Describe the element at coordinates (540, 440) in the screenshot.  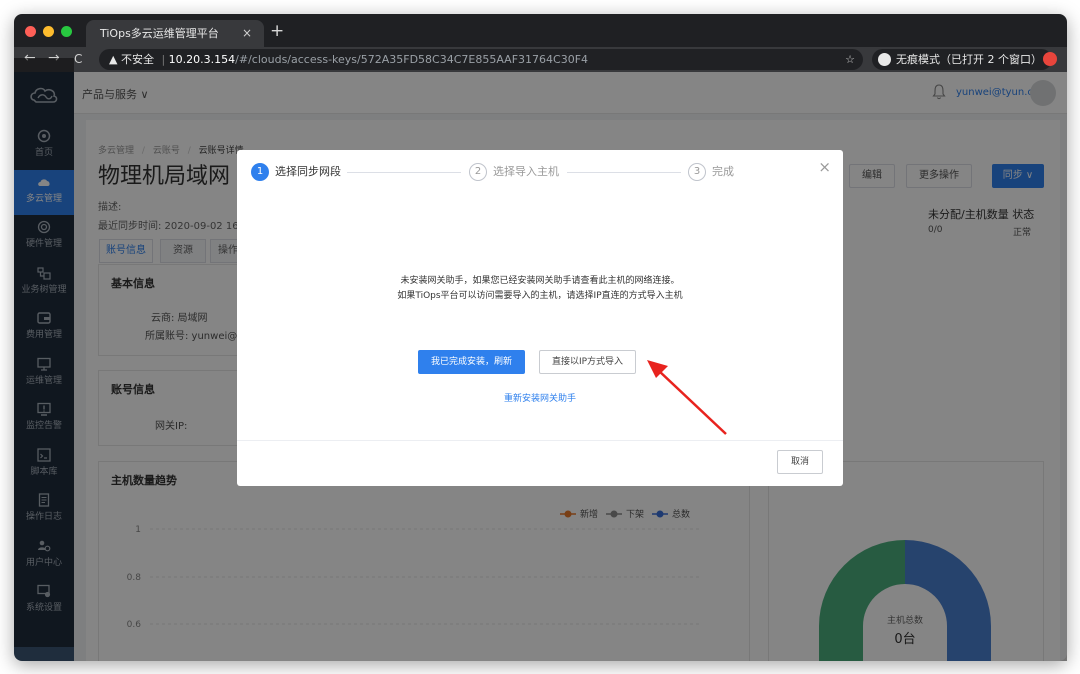
I see `modal-footer-divider` at that location.